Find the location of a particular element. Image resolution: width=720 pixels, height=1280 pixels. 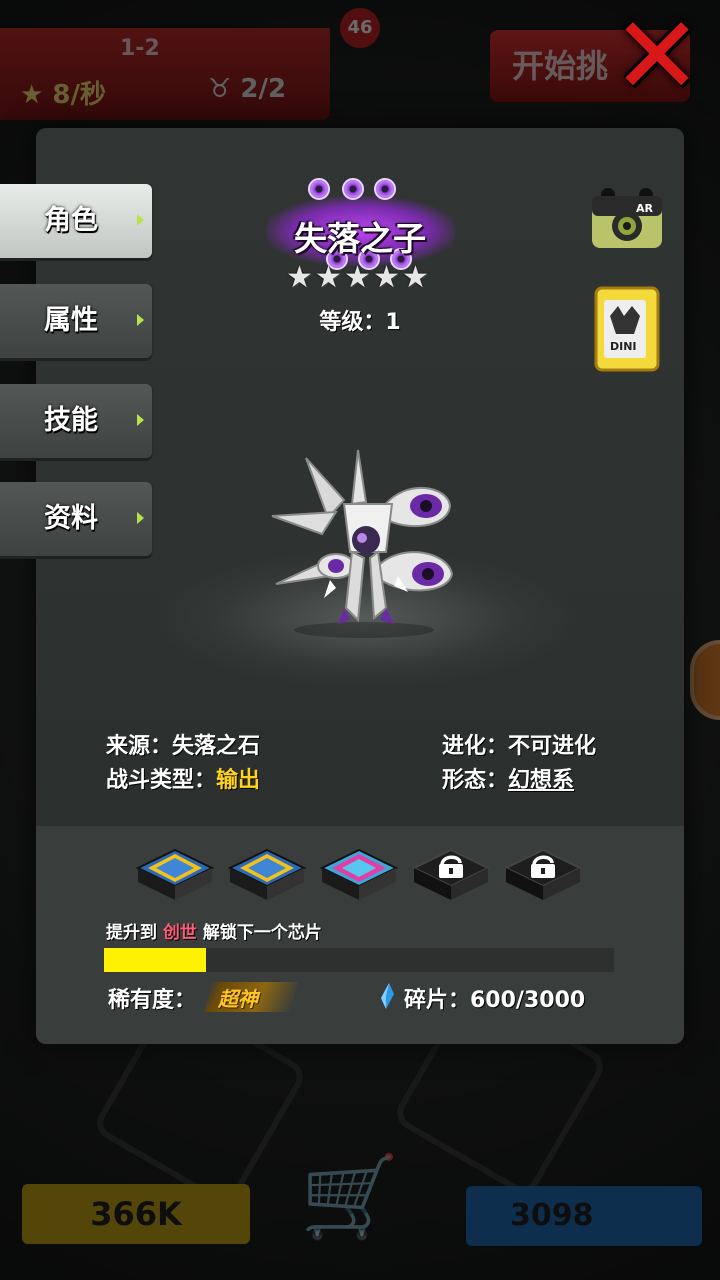

rarity-value: 超神 is located at coordinates (238, 999).